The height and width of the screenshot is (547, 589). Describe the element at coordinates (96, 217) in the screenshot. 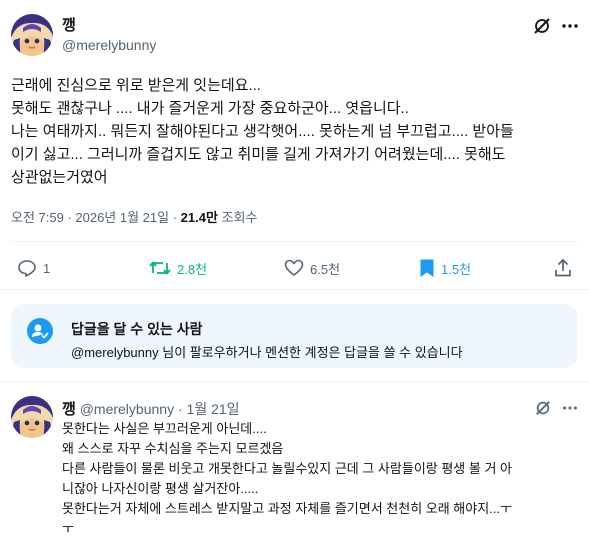

I see `timestamp: 오전 7:59 · 2026년 1월 21일 ·` at that location.